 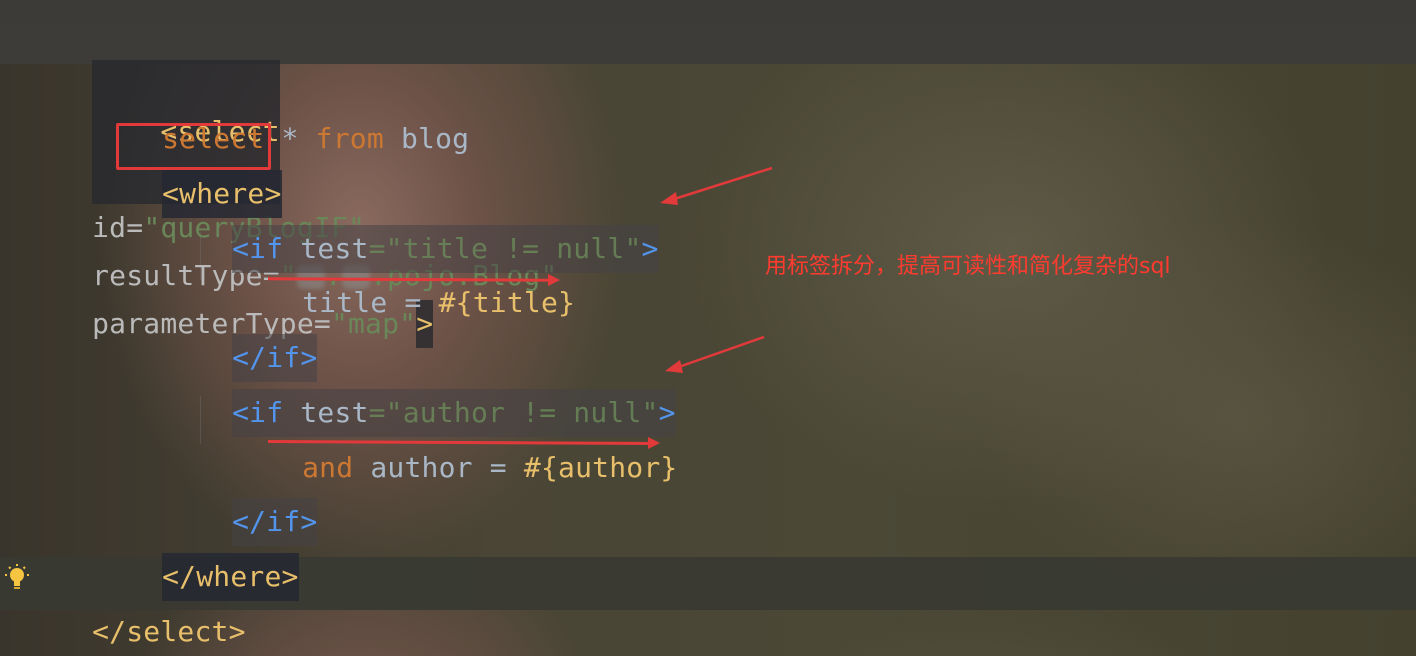 What do you see at coordinates (650, 248) in the screenshot?
I see `if-open-bracket: >` at bounding box center [650, 248].